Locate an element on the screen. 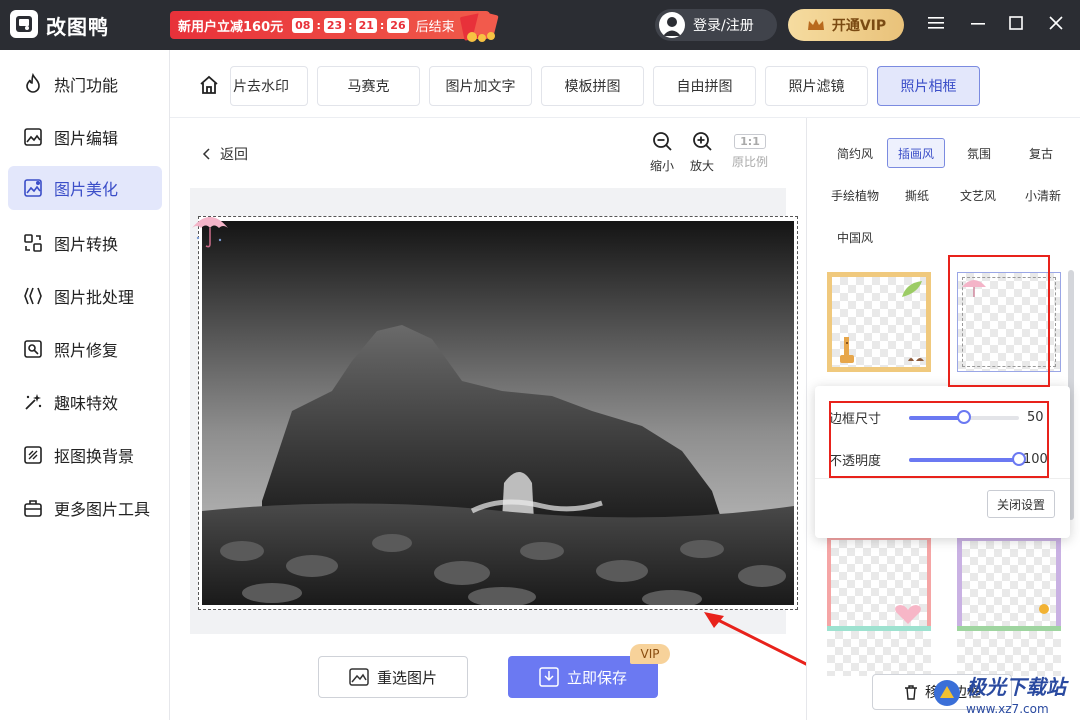 The image size is (1080, 720). watermark-text: 极光下载站 is located at coordinates (1016, 686).